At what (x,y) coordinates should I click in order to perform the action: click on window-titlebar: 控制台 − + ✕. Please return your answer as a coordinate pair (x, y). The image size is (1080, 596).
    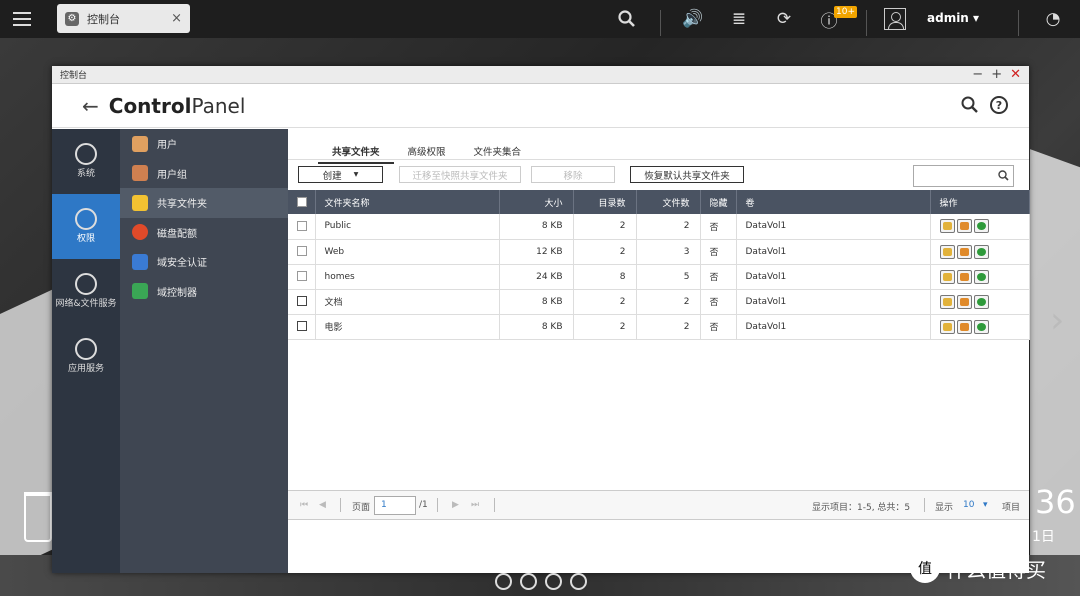
    Looking at the image, I should click on (540, 75).